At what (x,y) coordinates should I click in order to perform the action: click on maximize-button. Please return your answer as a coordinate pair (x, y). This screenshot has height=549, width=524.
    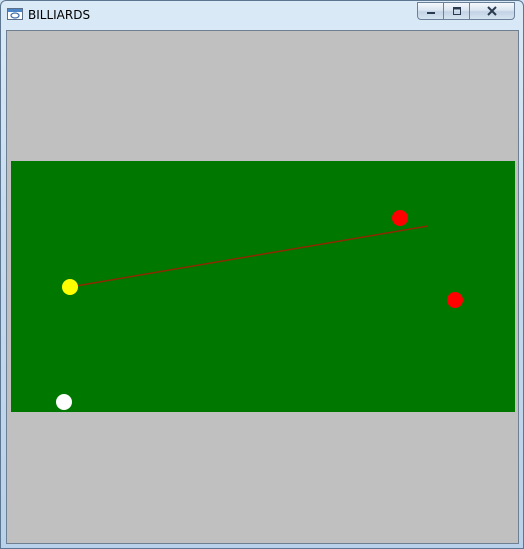
    Looking at the image, I should click on (456, 11).